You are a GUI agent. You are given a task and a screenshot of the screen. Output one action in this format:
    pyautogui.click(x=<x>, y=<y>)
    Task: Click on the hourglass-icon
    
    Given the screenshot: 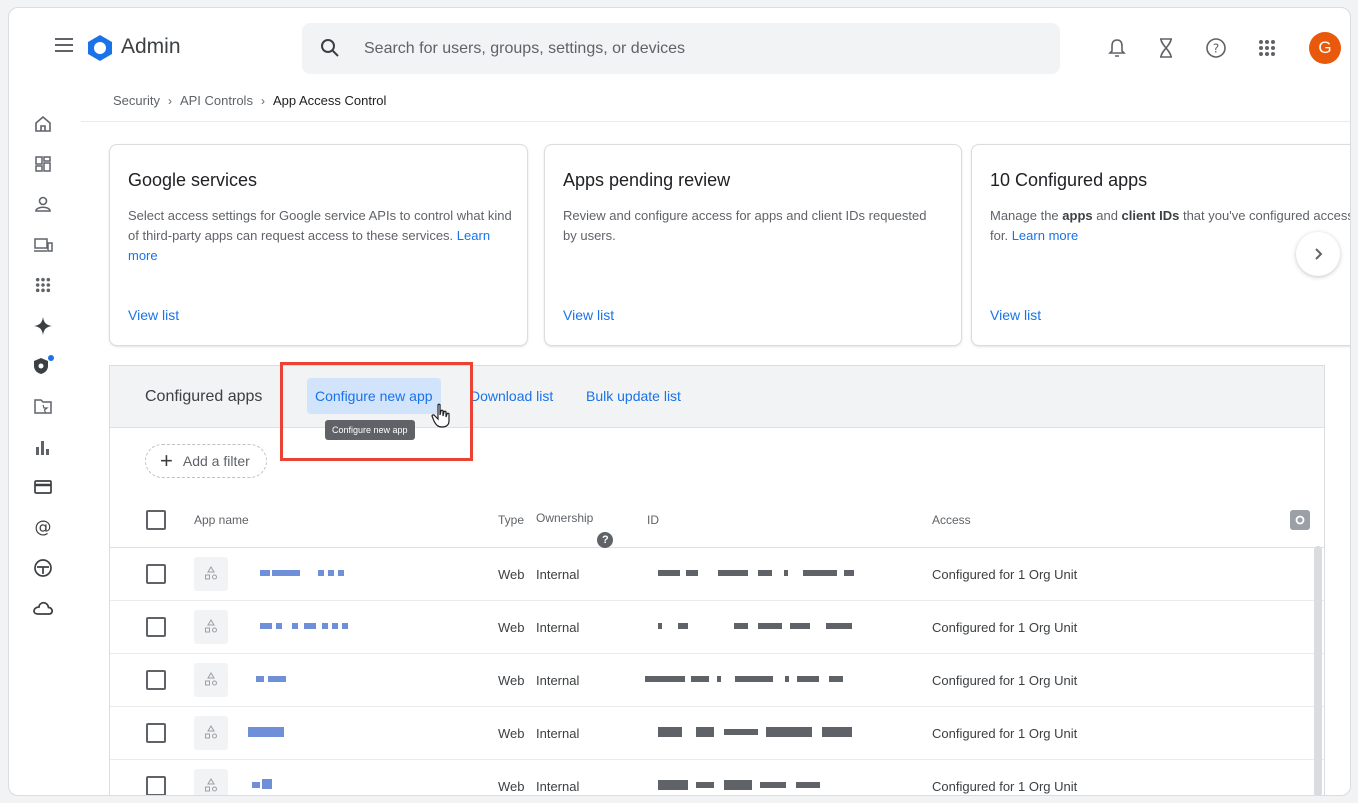 What is the action you would take?
    pyautogui.click(x=1166, y=48)
    